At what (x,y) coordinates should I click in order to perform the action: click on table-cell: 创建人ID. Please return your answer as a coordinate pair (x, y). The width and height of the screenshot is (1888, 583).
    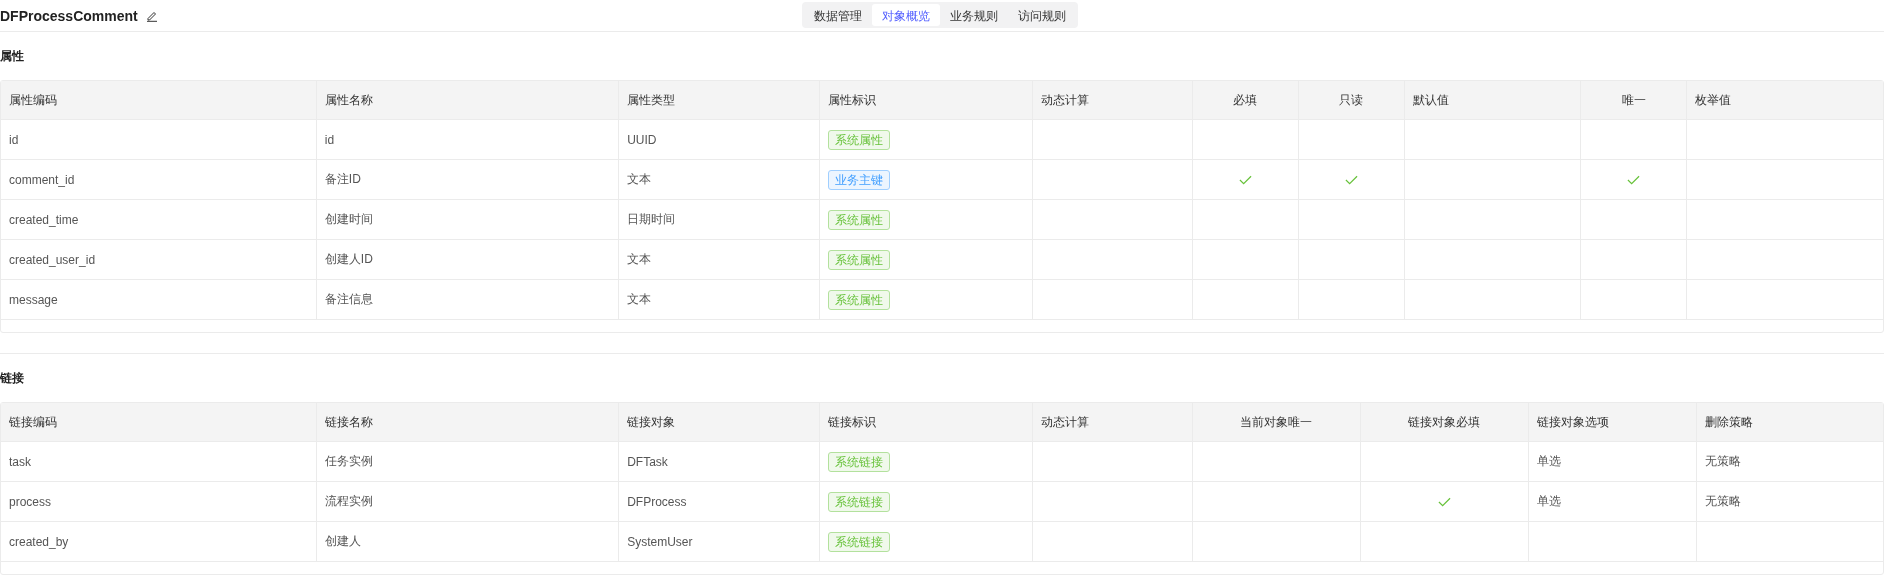
    Looking at the image, I should click on (467, 259).